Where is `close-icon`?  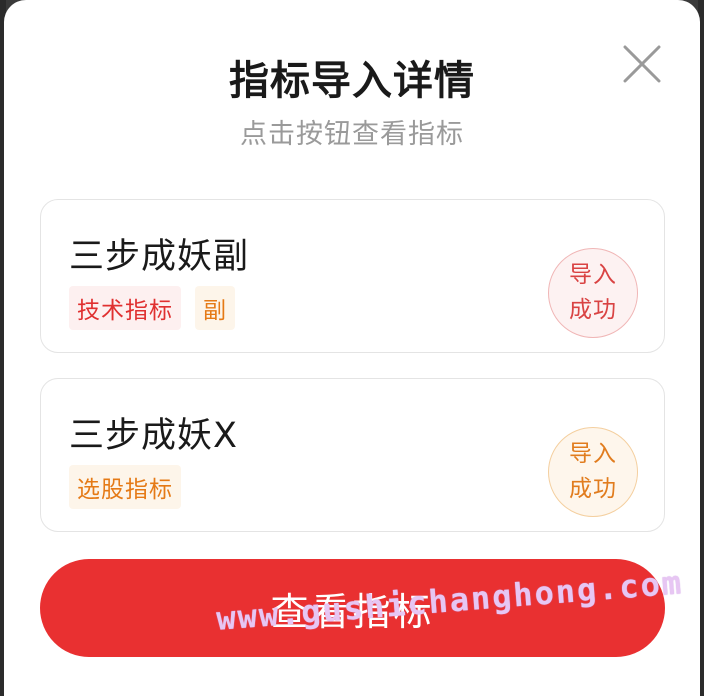 close-icon is located at coordinates (642, 64).